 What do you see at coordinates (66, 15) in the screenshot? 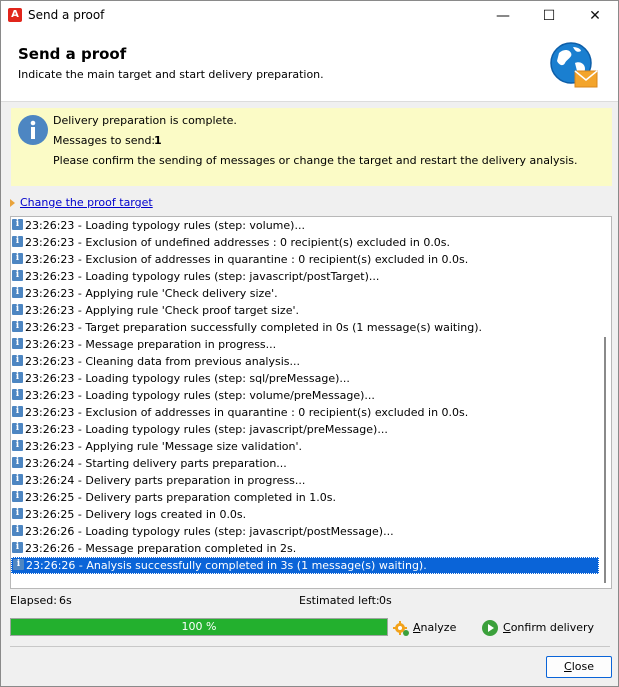
I see `window-title: Send a proof` at bounding box center [66, 15].